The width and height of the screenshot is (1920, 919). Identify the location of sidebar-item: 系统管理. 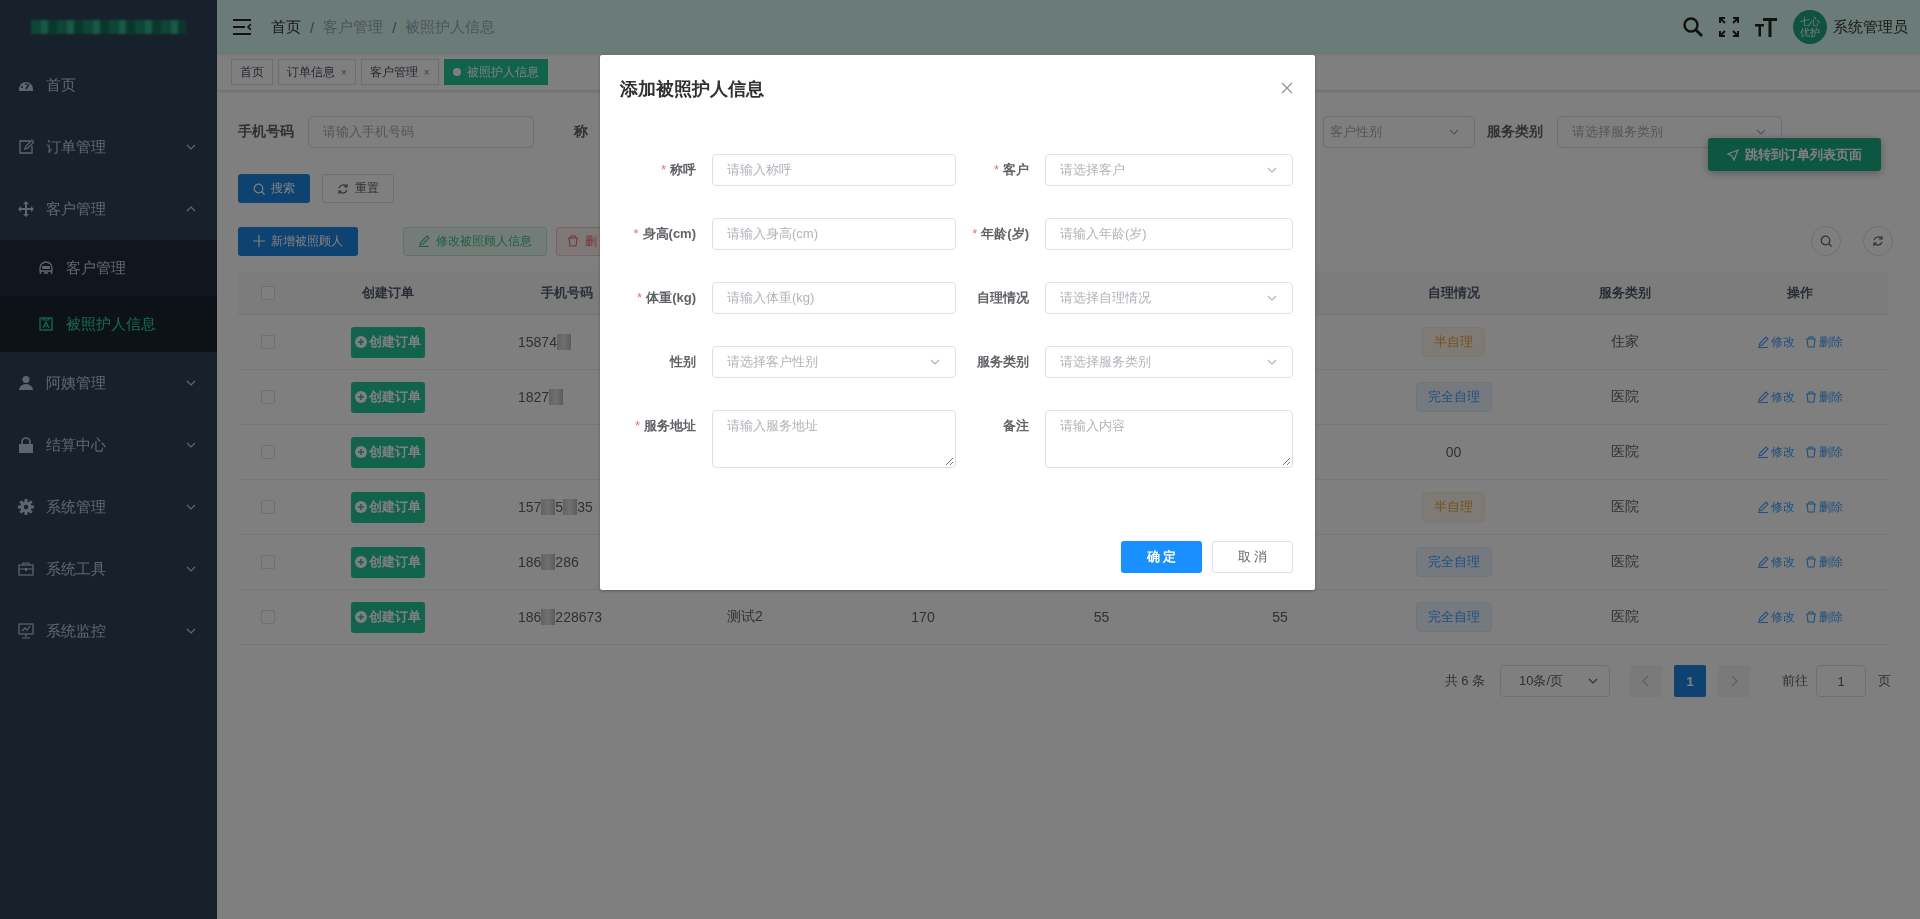
(108, 507).